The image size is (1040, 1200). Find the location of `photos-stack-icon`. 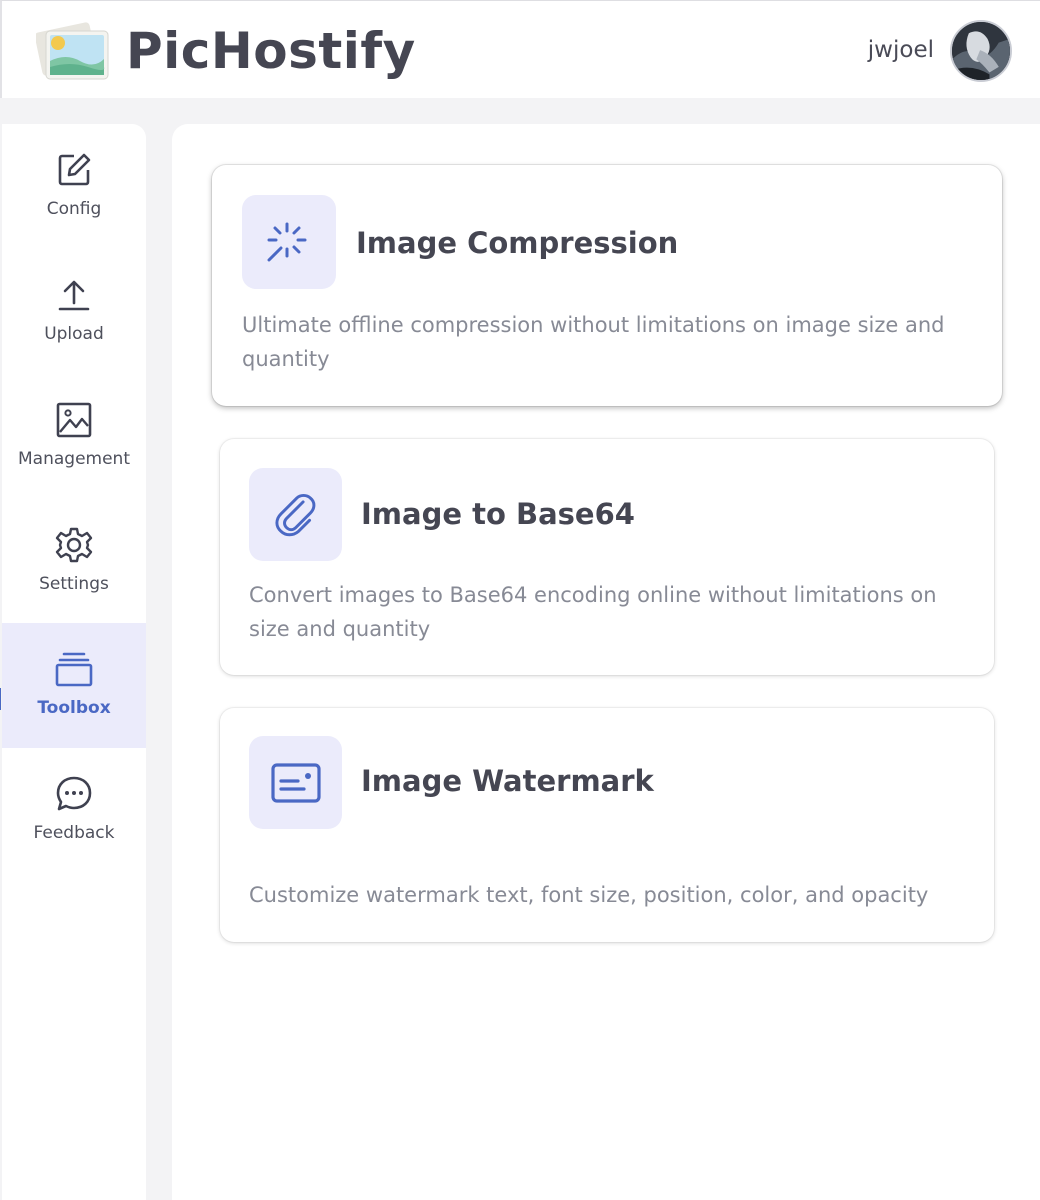

photos-stack-icon is located at coordinates (73, 50).